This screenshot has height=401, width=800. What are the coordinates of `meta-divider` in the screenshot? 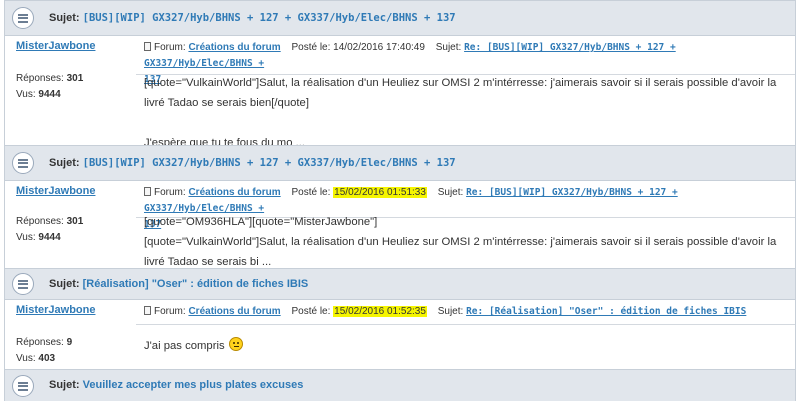 It's located at (465, 324).